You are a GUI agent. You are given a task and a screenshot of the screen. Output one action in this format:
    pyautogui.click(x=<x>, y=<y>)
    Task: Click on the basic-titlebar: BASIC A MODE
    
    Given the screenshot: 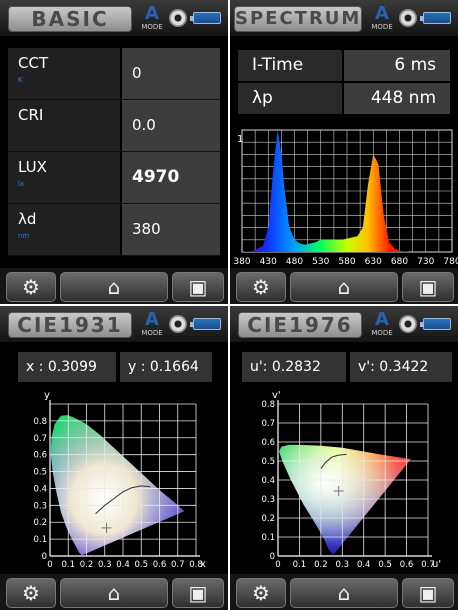 What is the action you would take?
    pyautogui.click(x=114, y=18)
    